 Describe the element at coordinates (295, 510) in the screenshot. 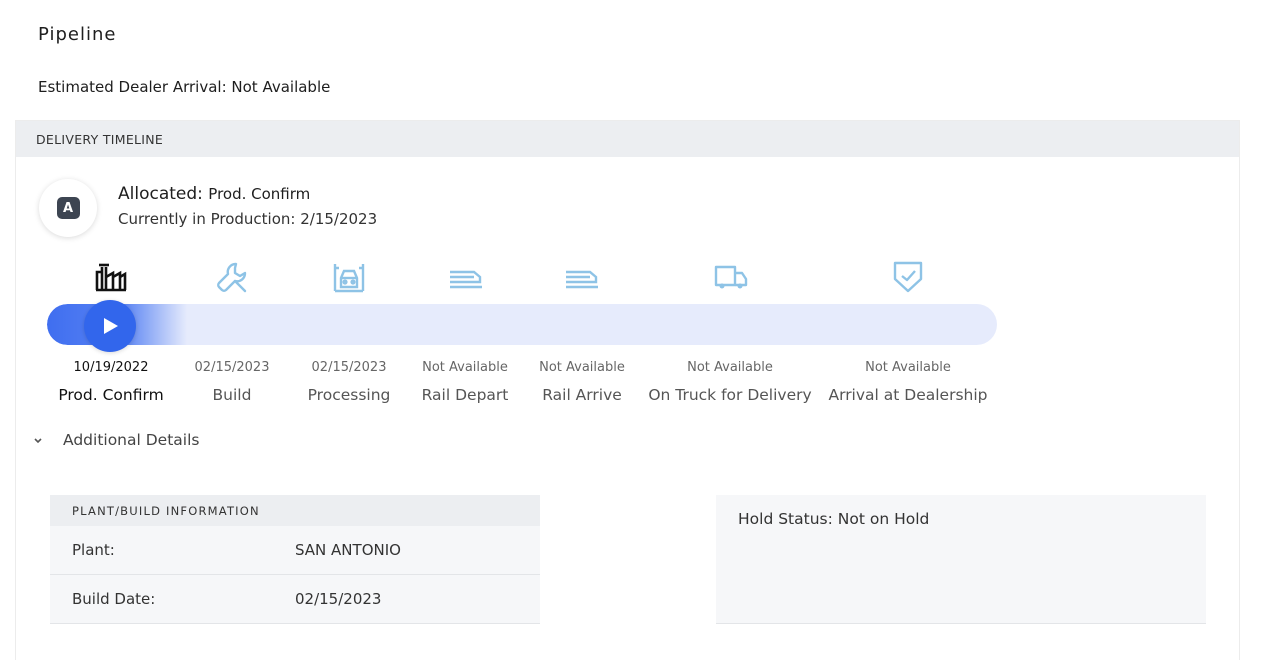

I see `plant-build-header: PLANT/BUILD INFORMATION` at that location.